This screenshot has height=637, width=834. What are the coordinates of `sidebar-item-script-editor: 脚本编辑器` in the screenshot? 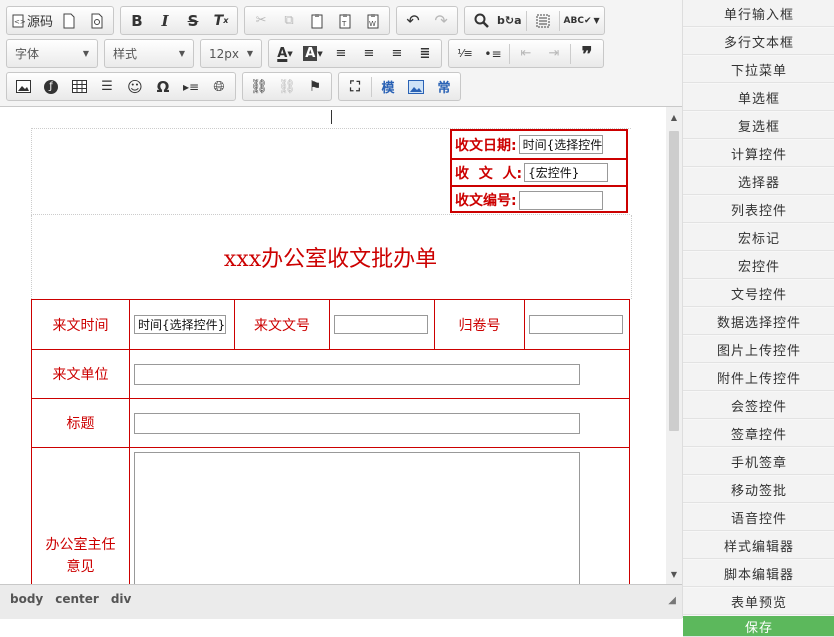 It's located at (758, 573).